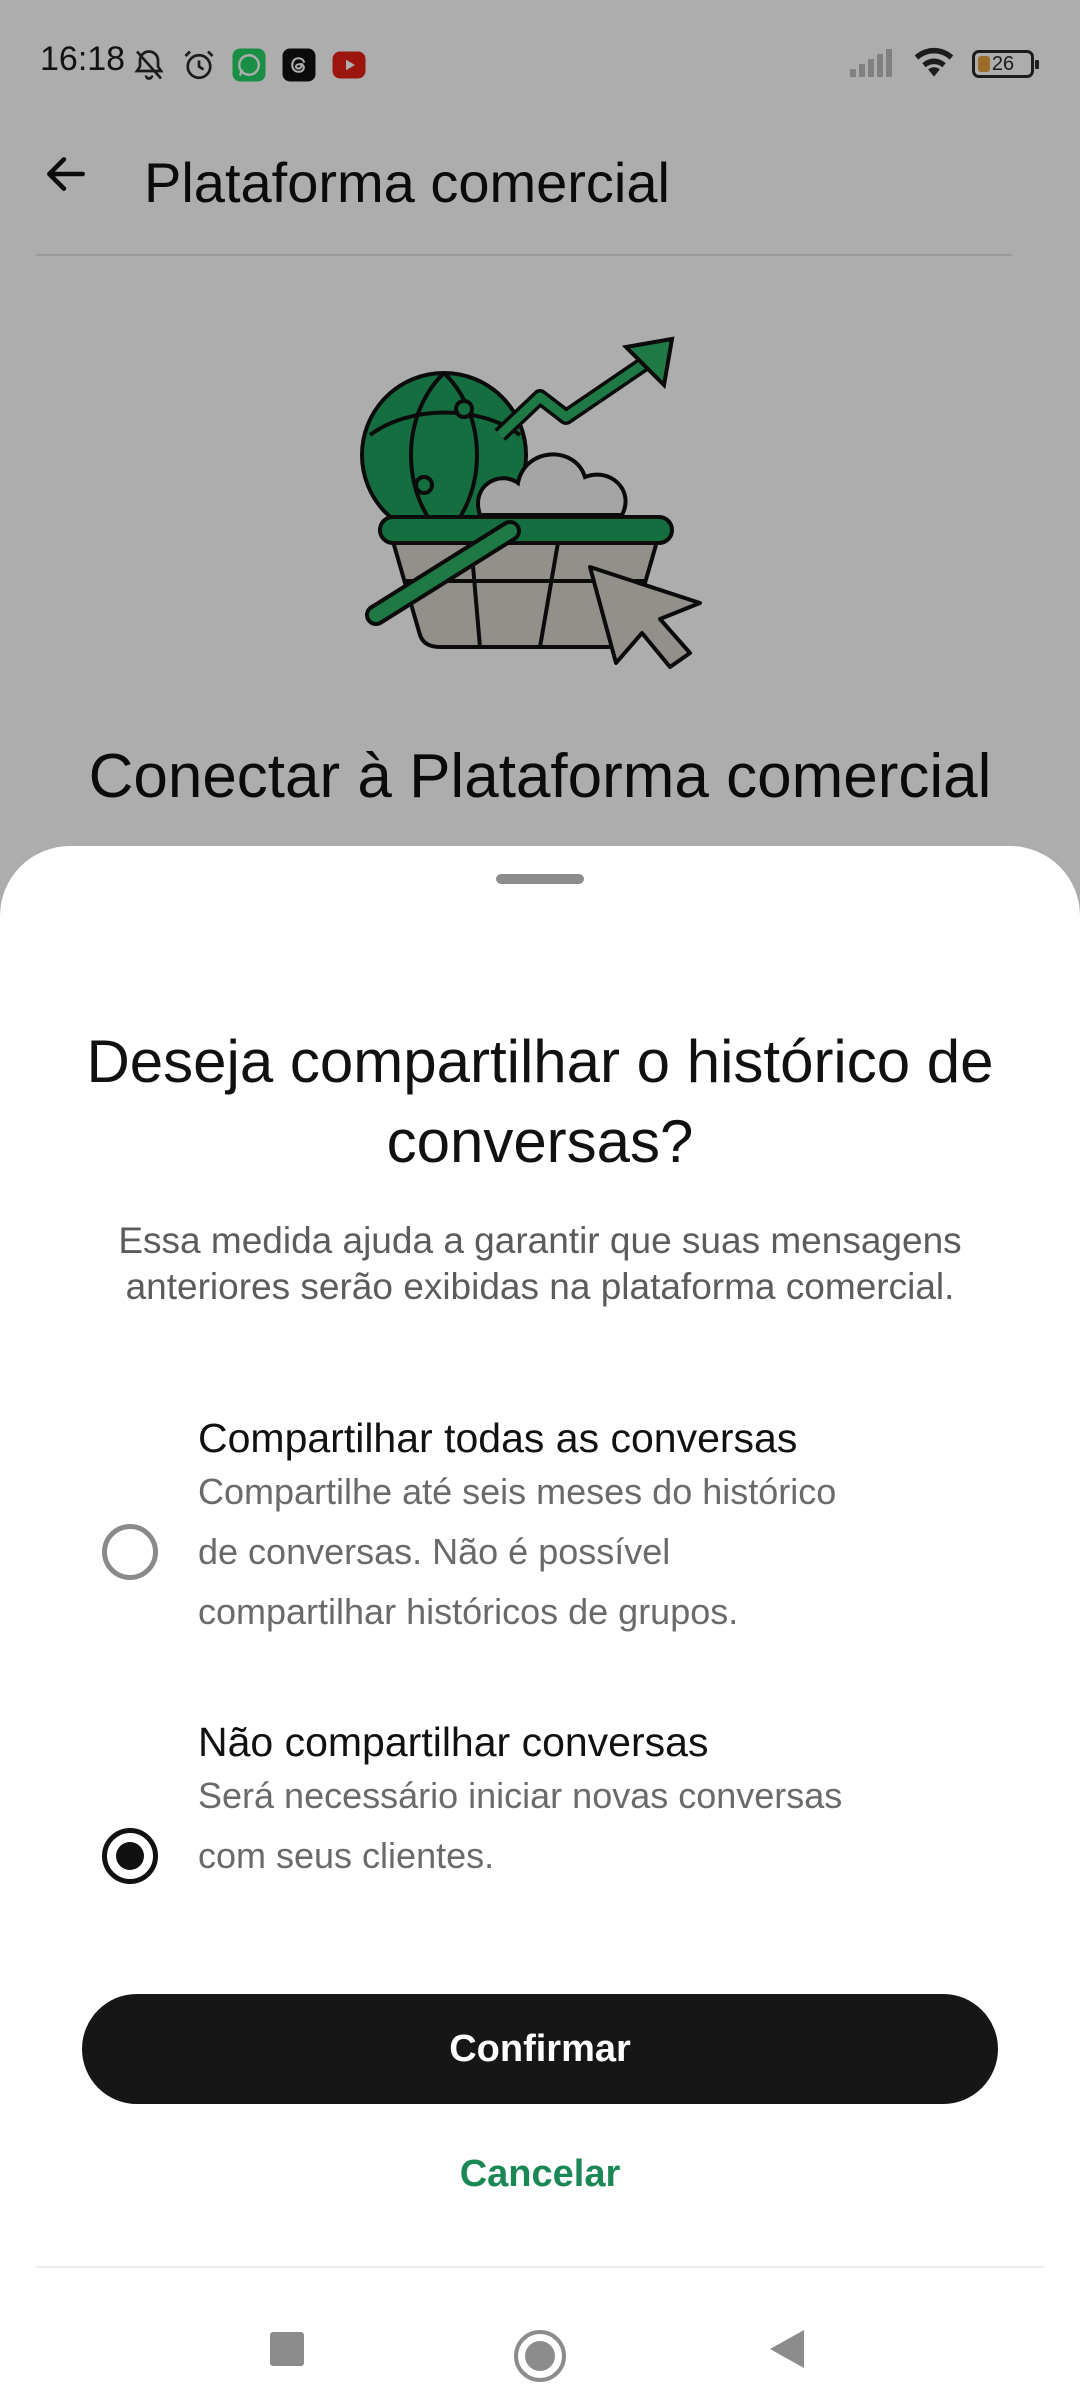  Describe the element at coordinates (540, 2356) in the screenshot. I see `home-circle-icon` at that location.